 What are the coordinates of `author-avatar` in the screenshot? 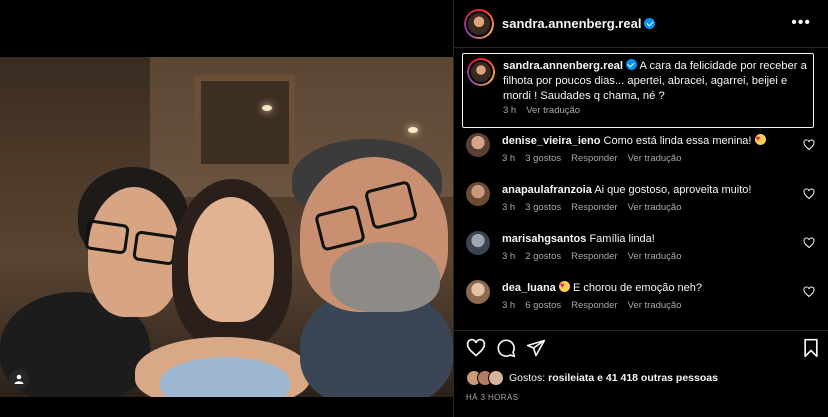 It's located at (479, 24).